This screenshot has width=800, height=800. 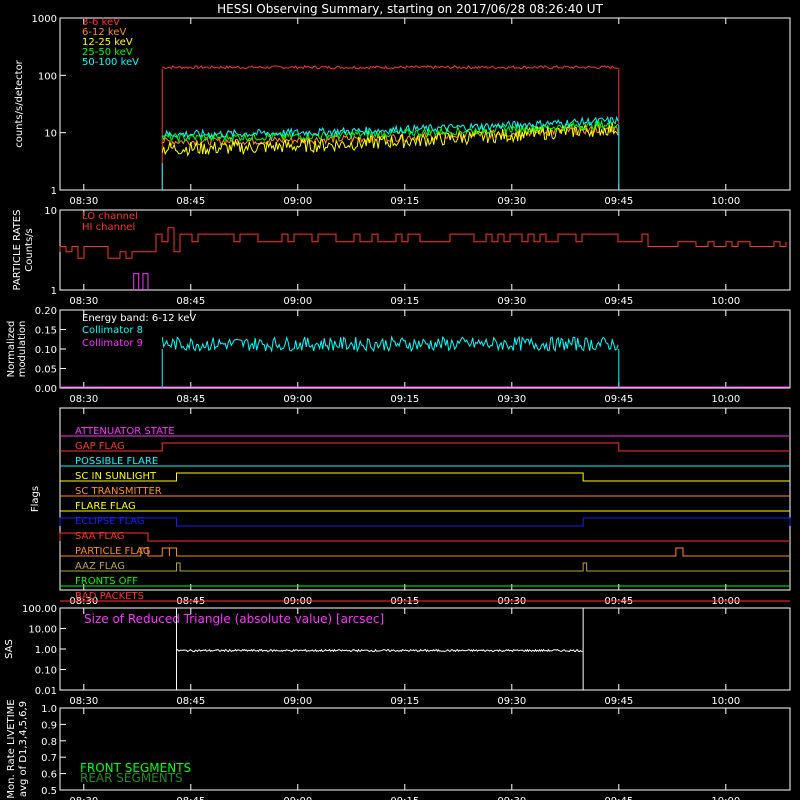 What do you see at coordinates (39, 609) in the screenshot?
I see `y-tick-label: 100.00` at bounding box center [39, 609].